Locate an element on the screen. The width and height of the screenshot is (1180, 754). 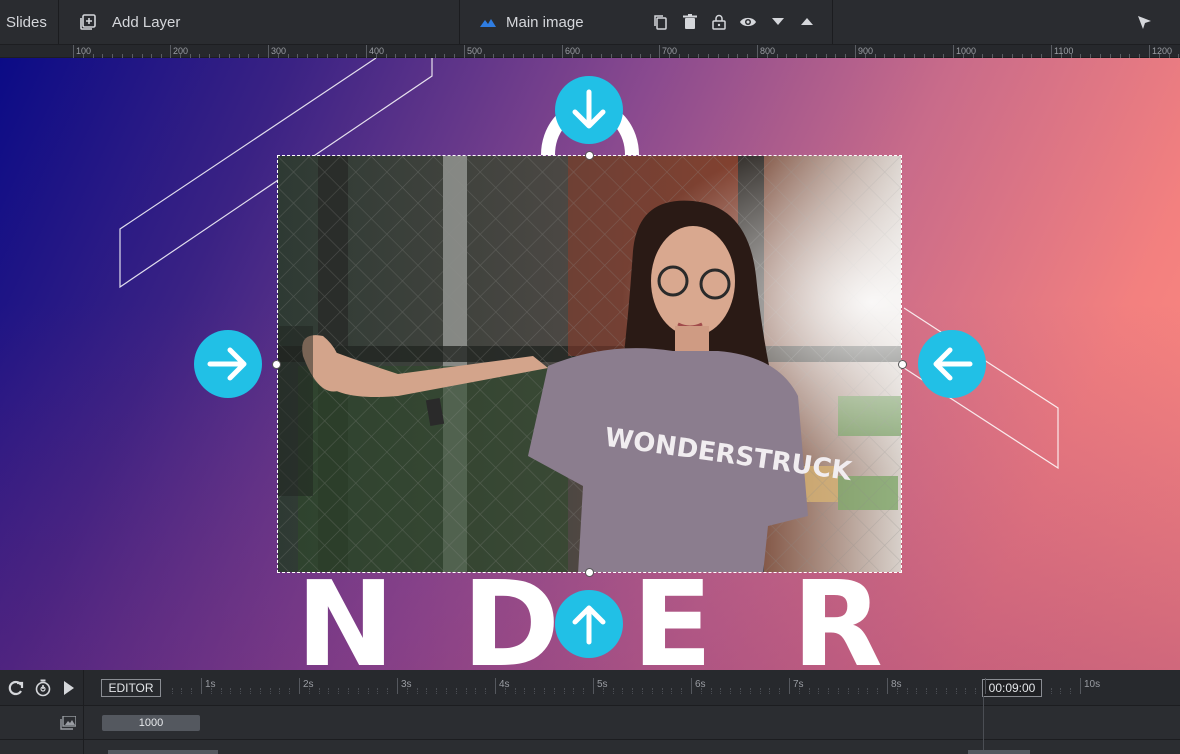
image-stack-icon is located at coordinates (68, 723).